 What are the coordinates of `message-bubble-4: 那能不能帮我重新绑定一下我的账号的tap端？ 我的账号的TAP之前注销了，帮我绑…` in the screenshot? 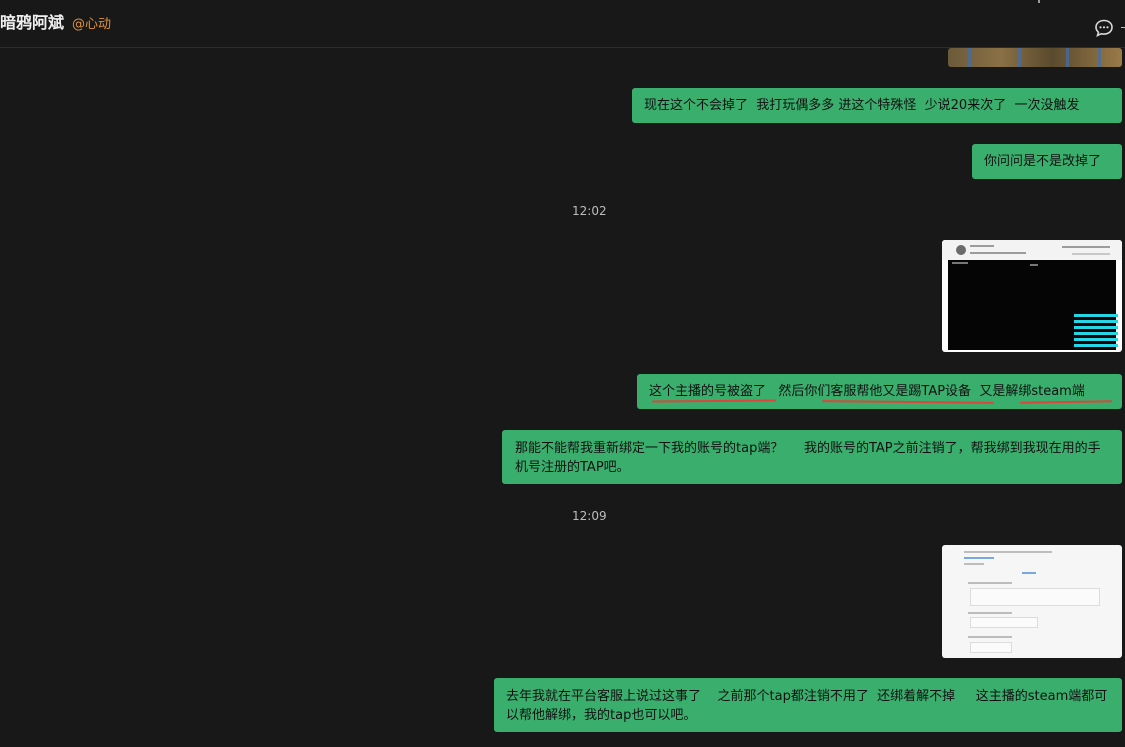 It's located at (812, 457).